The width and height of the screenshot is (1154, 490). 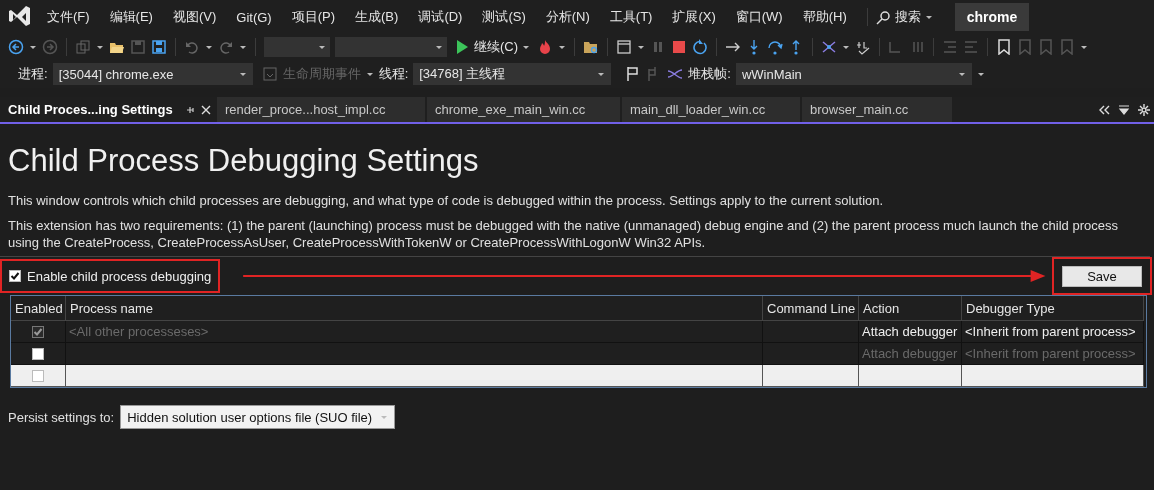 What do you see at coordinates (377, 17) in the screenshot?
I see `menu-item: 生成(B)` at bounding box center [377, 17].